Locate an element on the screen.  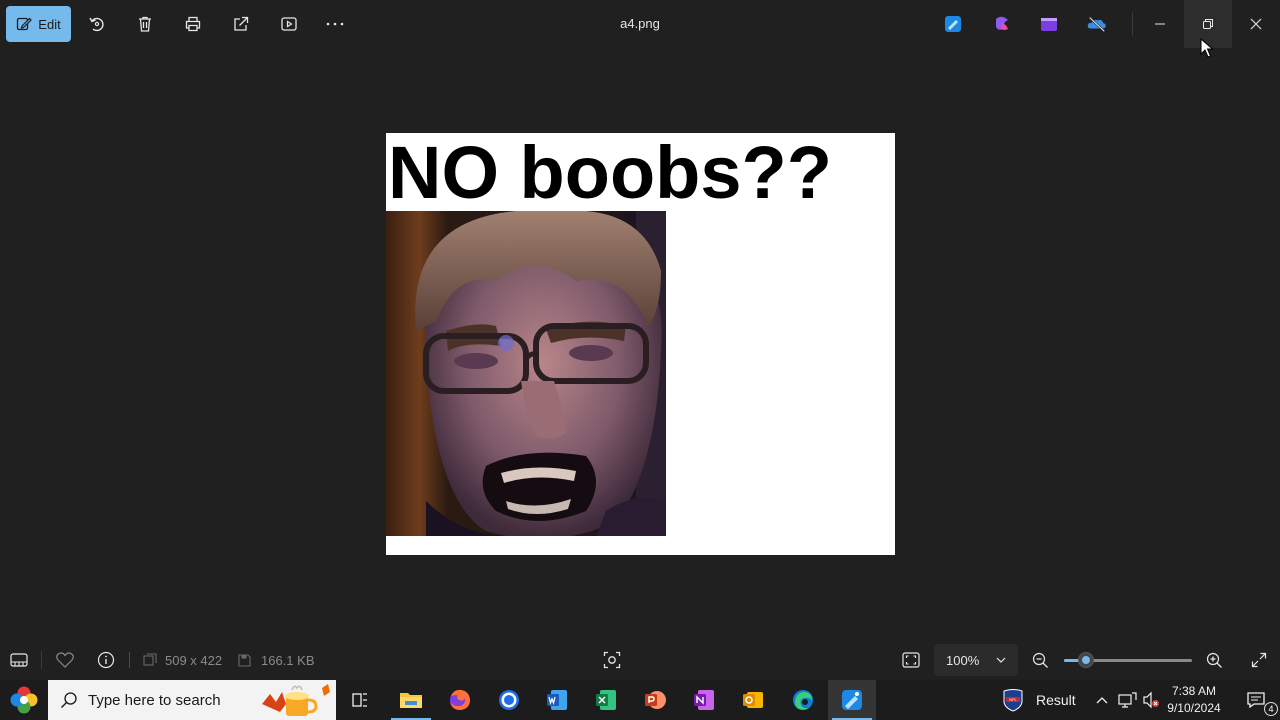
delete-button is located at coordinates (145, 24).